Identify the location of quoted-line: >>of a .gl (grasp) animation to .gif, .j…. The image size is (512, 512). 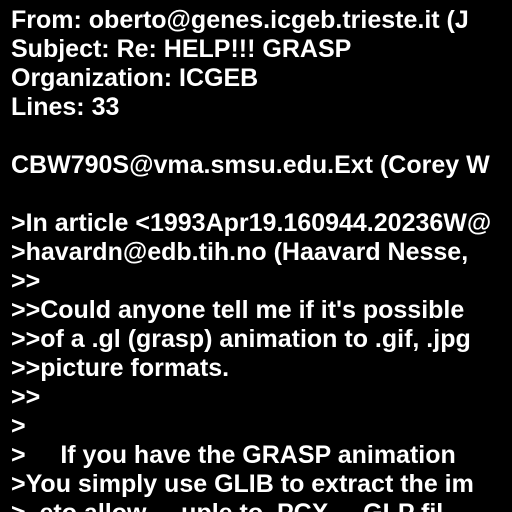
(241, 339).